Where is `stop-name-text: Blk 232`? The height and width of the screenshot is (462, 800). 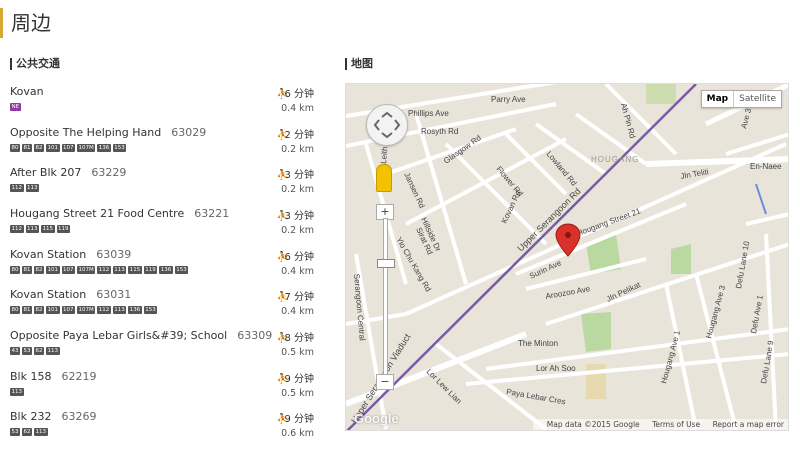
stop-name-text: Blk 232 is located at coordinates (31, 416).